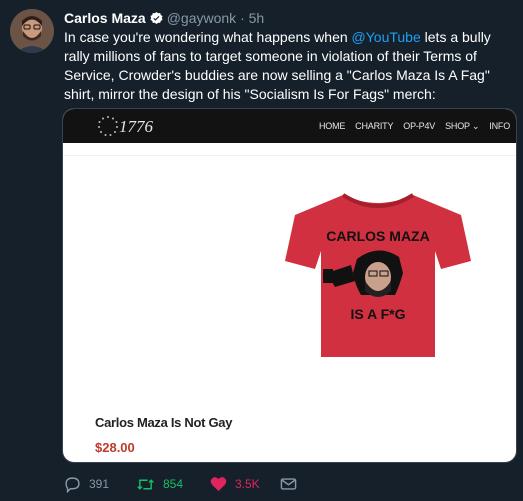 This screenshot has height=501, width=523. What do you see at coordinates (457, 126) in the screenshot?
I see `nav-item-shop-label: SHOP` at bounding box center [457, 126].